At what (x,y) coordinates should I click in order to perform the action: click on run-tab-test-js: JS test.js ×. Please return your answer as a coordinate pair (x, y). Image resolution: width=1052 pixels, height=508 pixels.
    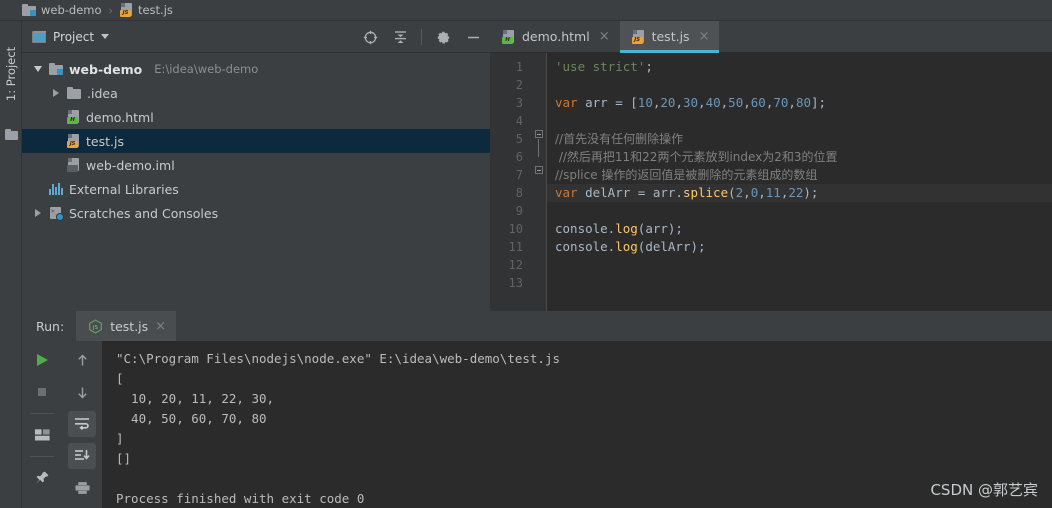
    Looking at the image, I should click on (126, 326).